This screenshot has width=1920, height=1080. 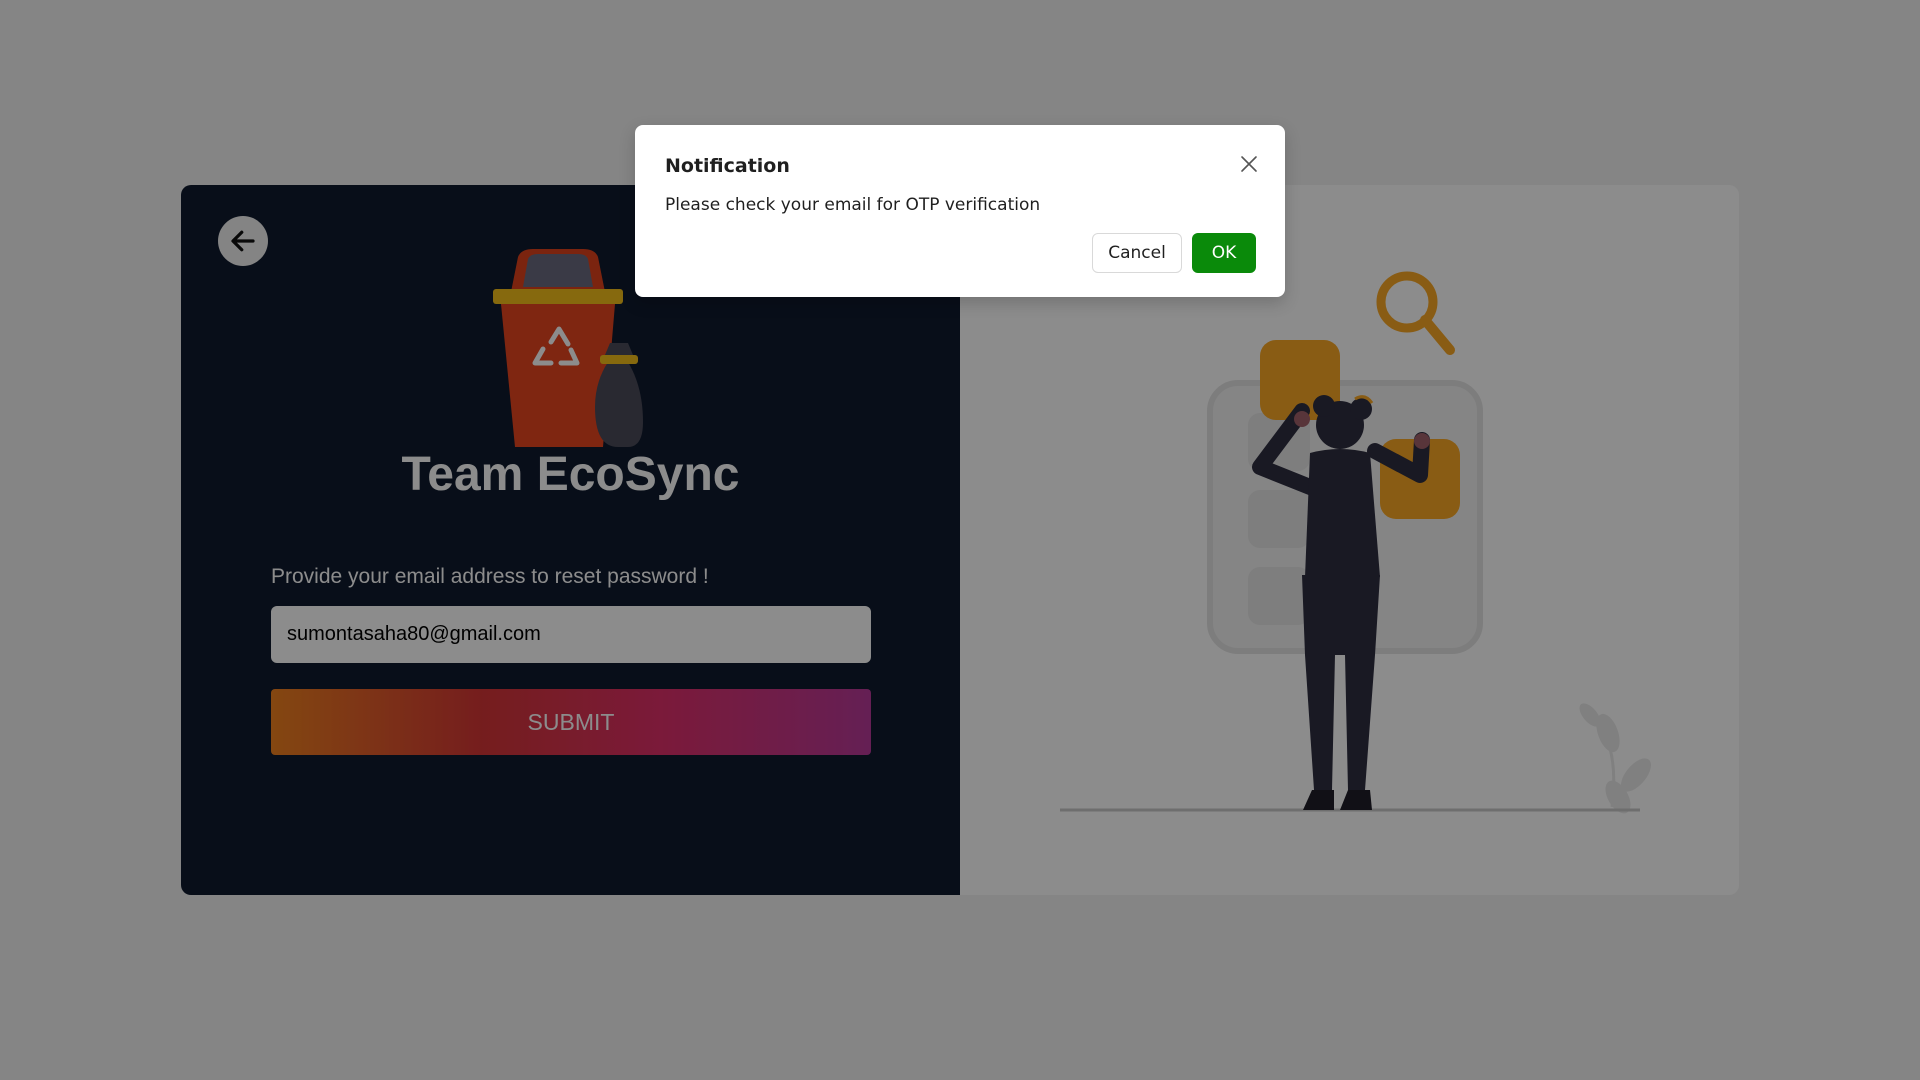 I want to click on cancel-button: Cancel, so click(x=1137, y=253).